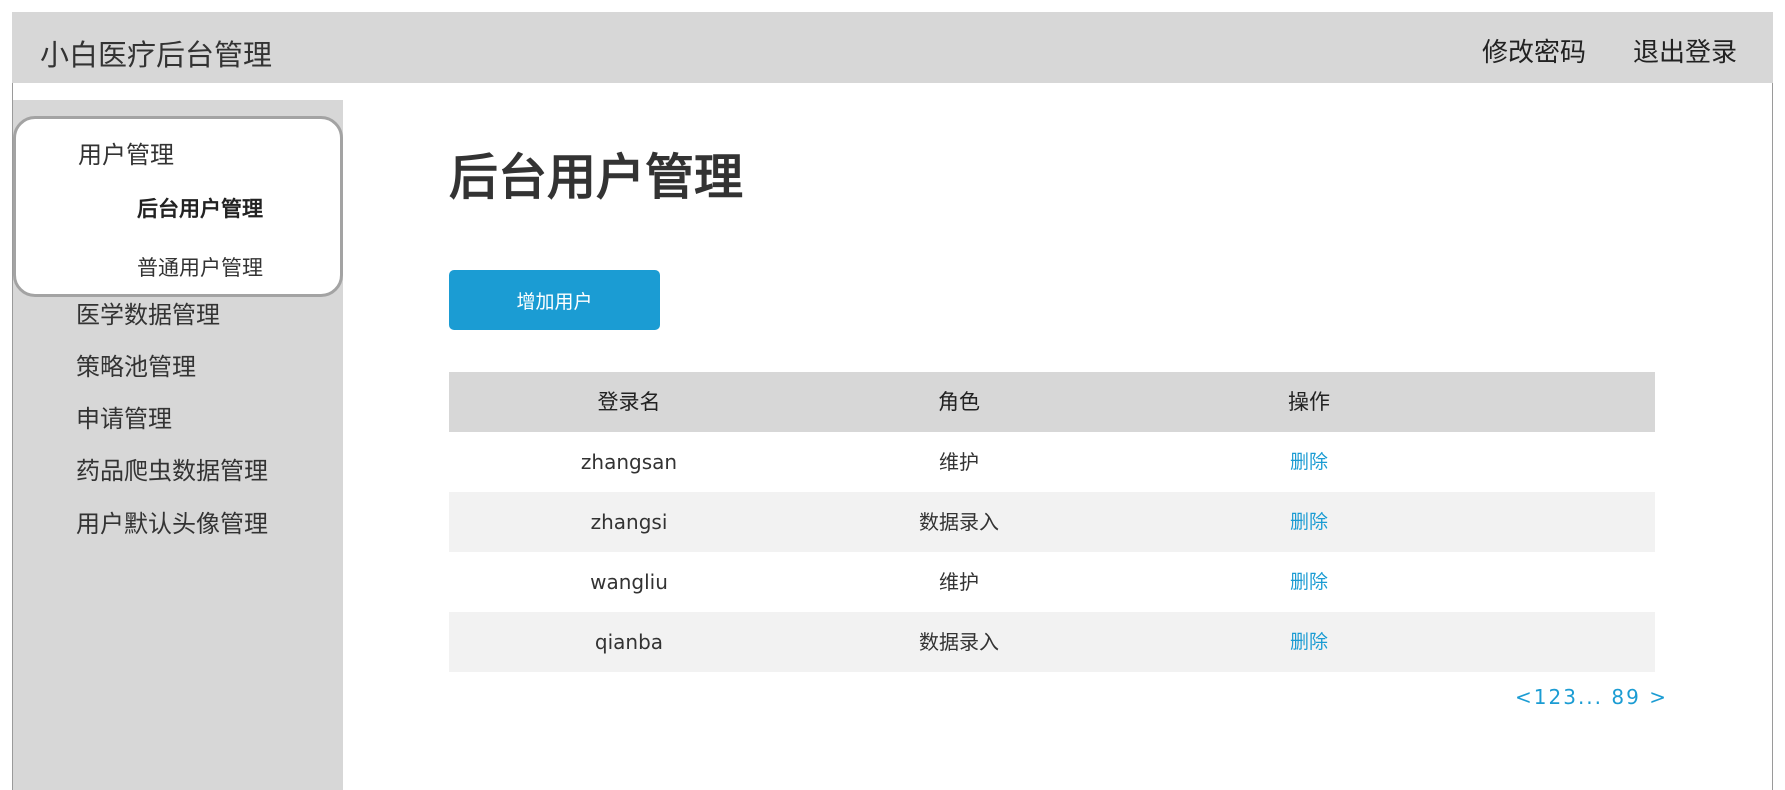 The width and height of the screenshot is (1785, 790). What do you see at coordinates (629, 402) in the screenshot?
I see `column-header-login: 登录名` at bounding box center [629, 402].